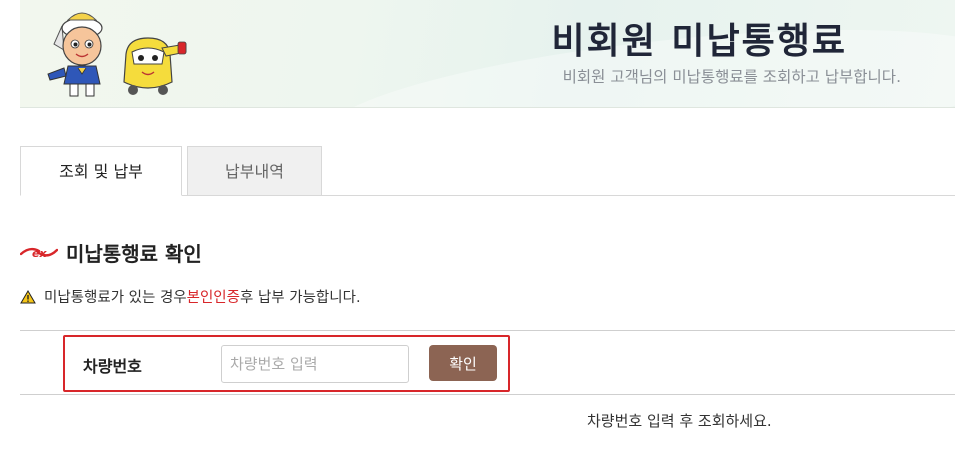 The height and width of the screenshot is (454, 955). Describe the element at coordinates (28, 296) in the screenshot. I see `warning-icon` at that location.